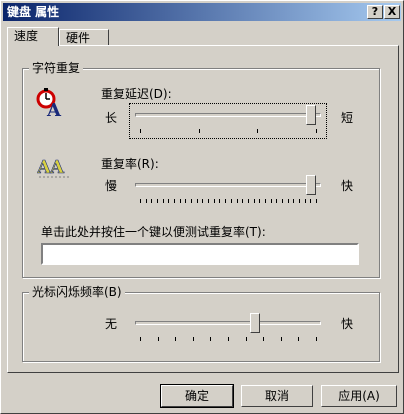 This screenshot has height=414, width=404. What do you see at coordinates (153, 232) in the screenshot?
I see `test-area-label: 单击此处并按住一个键以便测试重复率(T):` at bounding box center [153, 232].